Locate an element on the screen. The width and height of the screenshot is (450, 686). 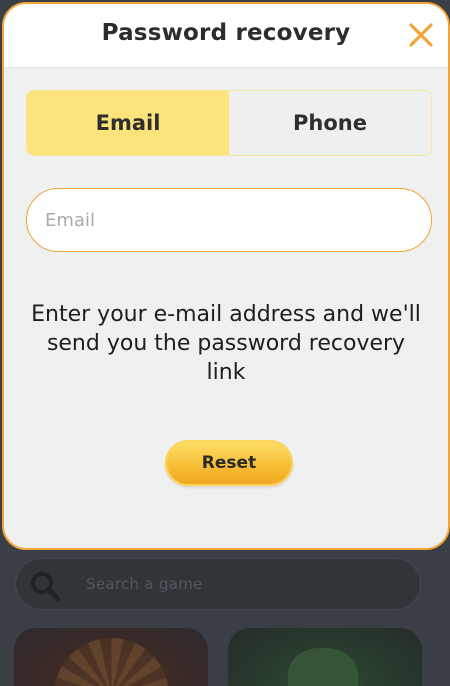
reset-button: Reset is located at coordinates (229, 463).